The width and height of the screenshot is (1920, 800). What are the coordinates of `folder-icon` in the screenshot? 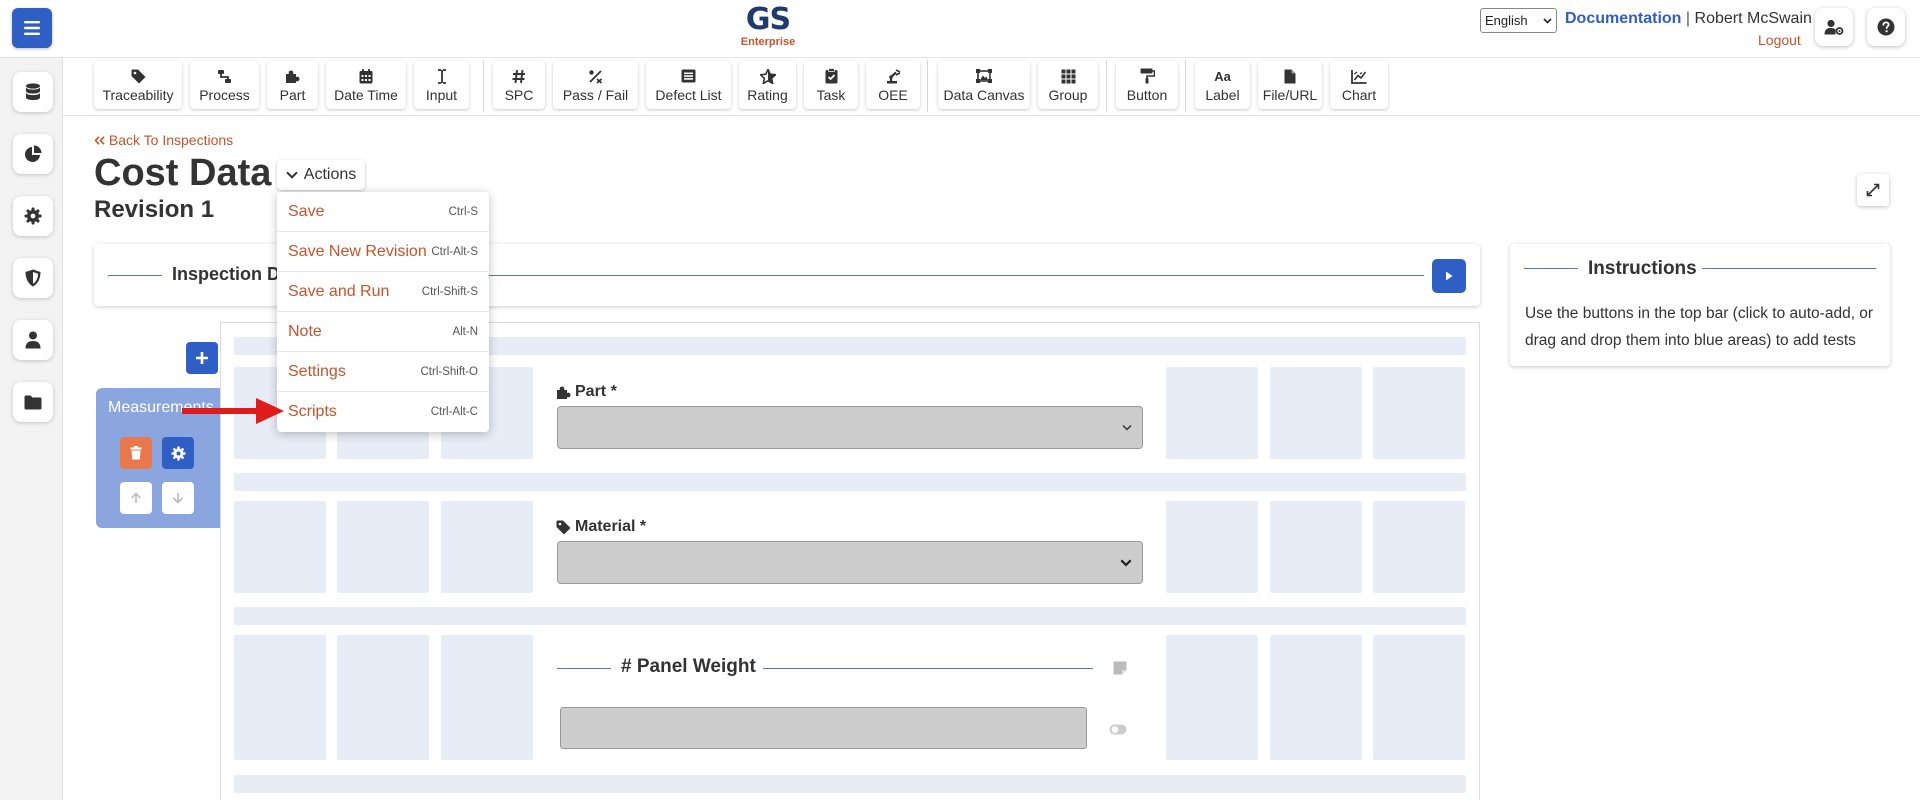 It's located at (33, 402).